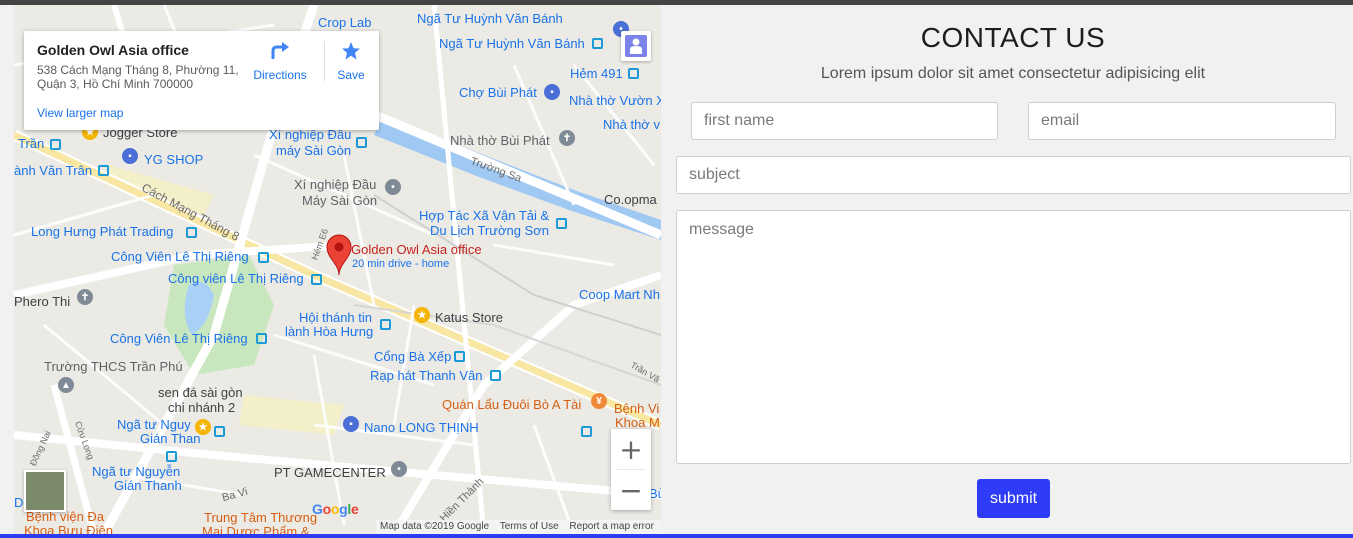 The width and height of the screenshot is (1353, 538). What do you see at coordinates (401, 264) in the screenshot?
I see `marker-sublabel: 20 min drive - home` at bounding box center [401, 264].